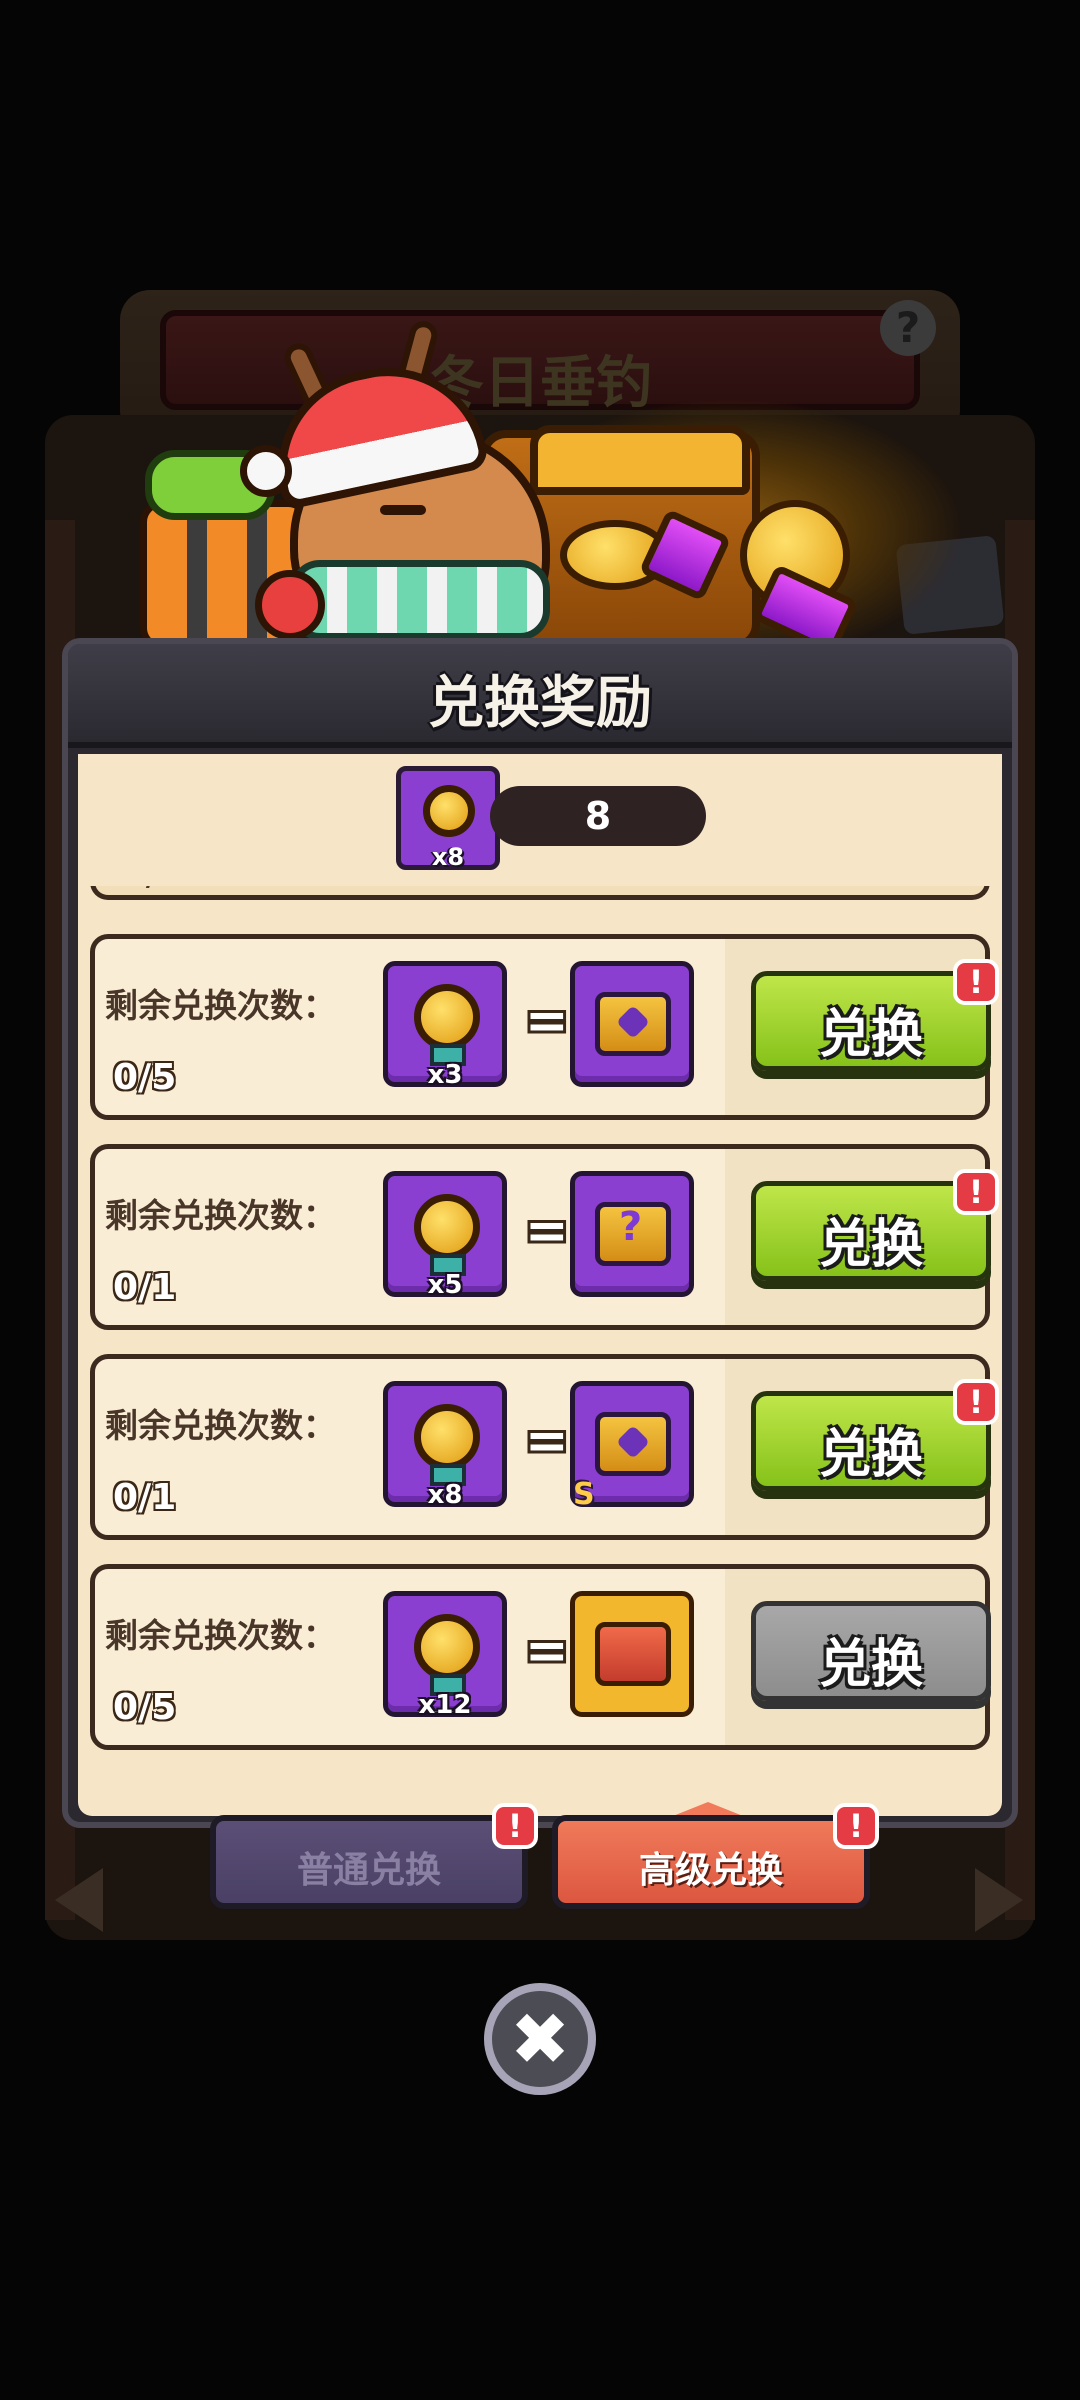  I want to click on mitten-art, so click(290, 605).